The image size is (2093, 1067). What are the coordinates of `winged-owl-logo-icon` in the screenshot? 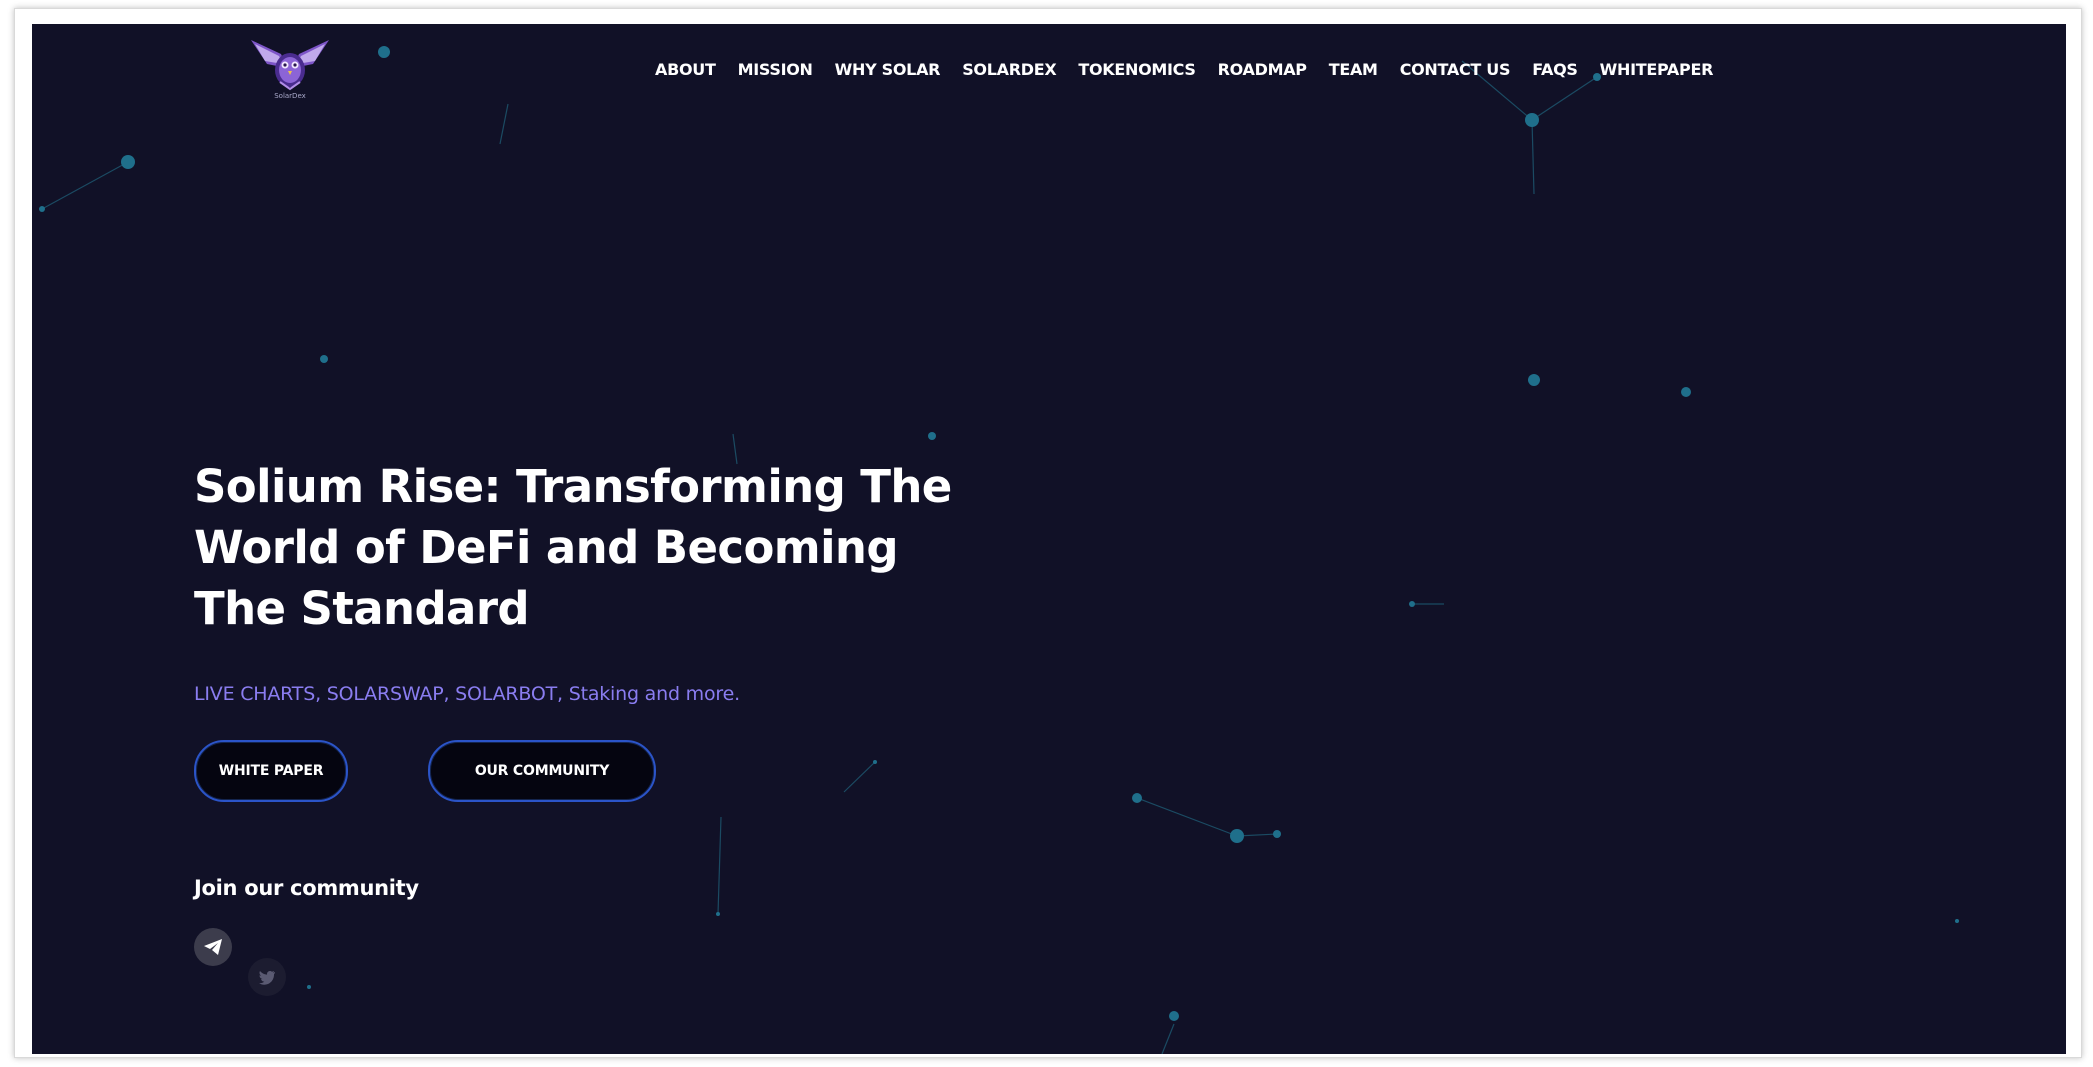 It's located at (290, 65).